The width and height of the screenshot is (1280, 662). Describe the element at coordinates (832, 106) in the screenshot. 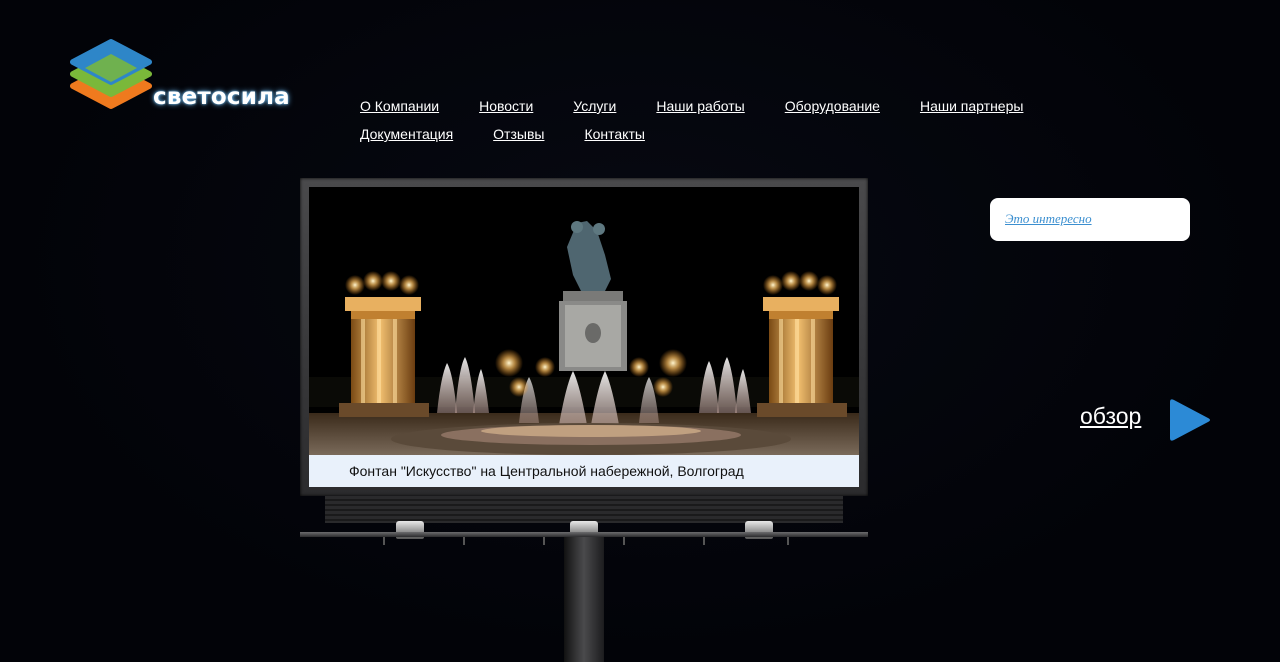

I see `nav-link-equipment: Оборудование` at that location.